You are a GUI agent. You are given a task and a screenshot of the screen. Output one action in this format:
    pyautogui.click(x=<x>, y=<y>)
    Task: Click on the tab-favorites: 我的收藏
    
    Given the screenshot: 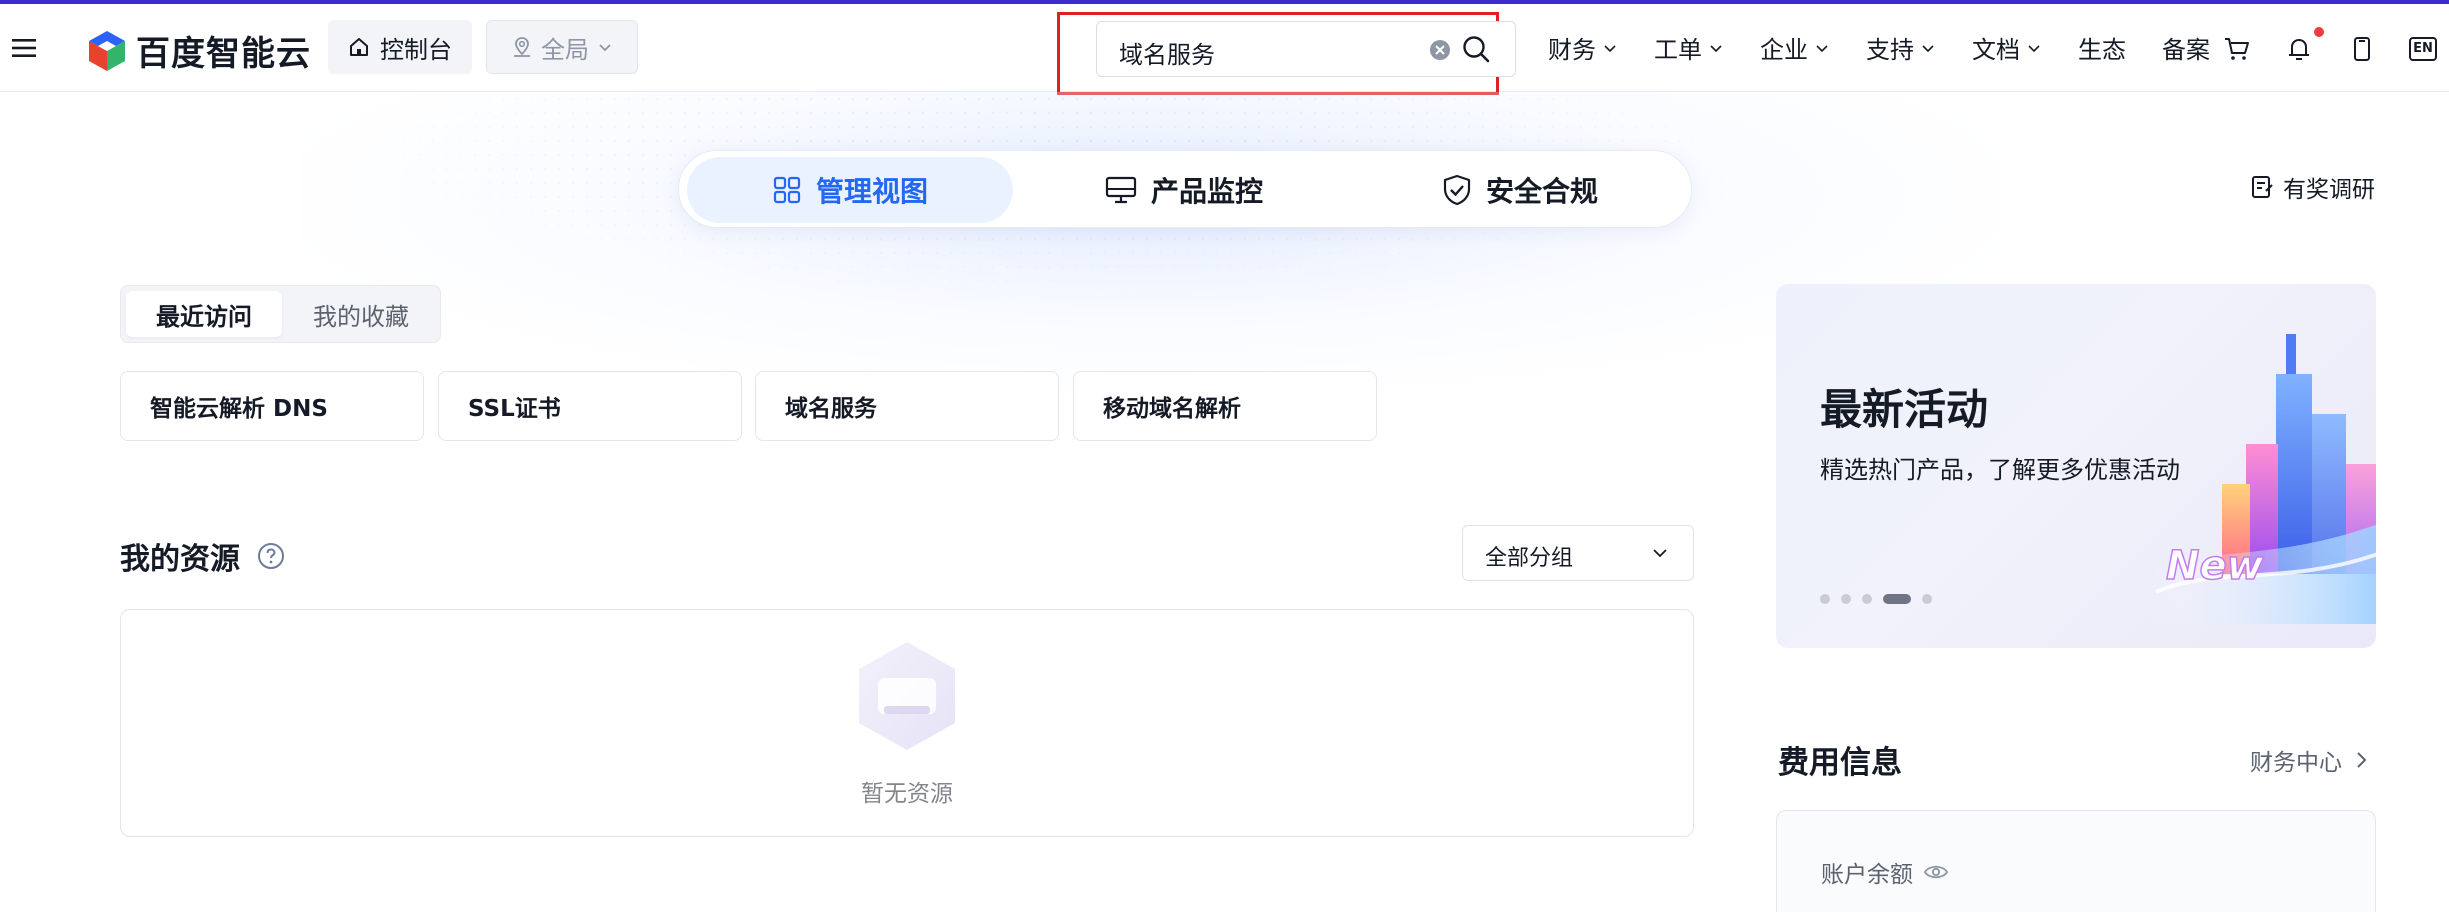 What is the action you would take?
    pyautogui.click(x=361, y=314)
    